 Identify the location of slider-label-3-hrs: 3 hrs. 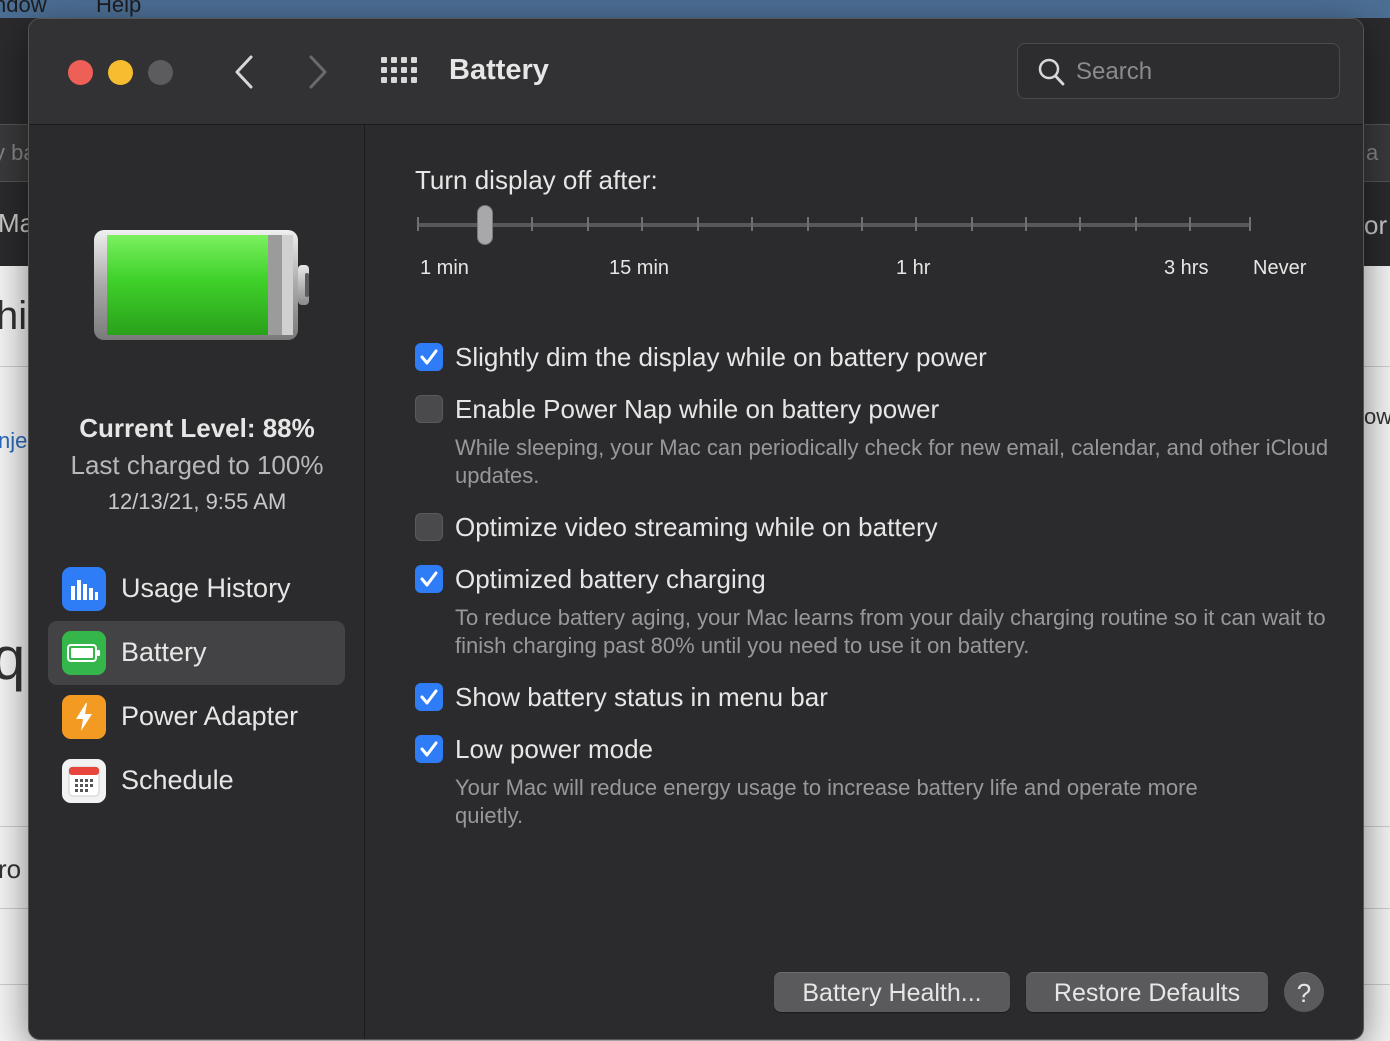
(1186, 268).